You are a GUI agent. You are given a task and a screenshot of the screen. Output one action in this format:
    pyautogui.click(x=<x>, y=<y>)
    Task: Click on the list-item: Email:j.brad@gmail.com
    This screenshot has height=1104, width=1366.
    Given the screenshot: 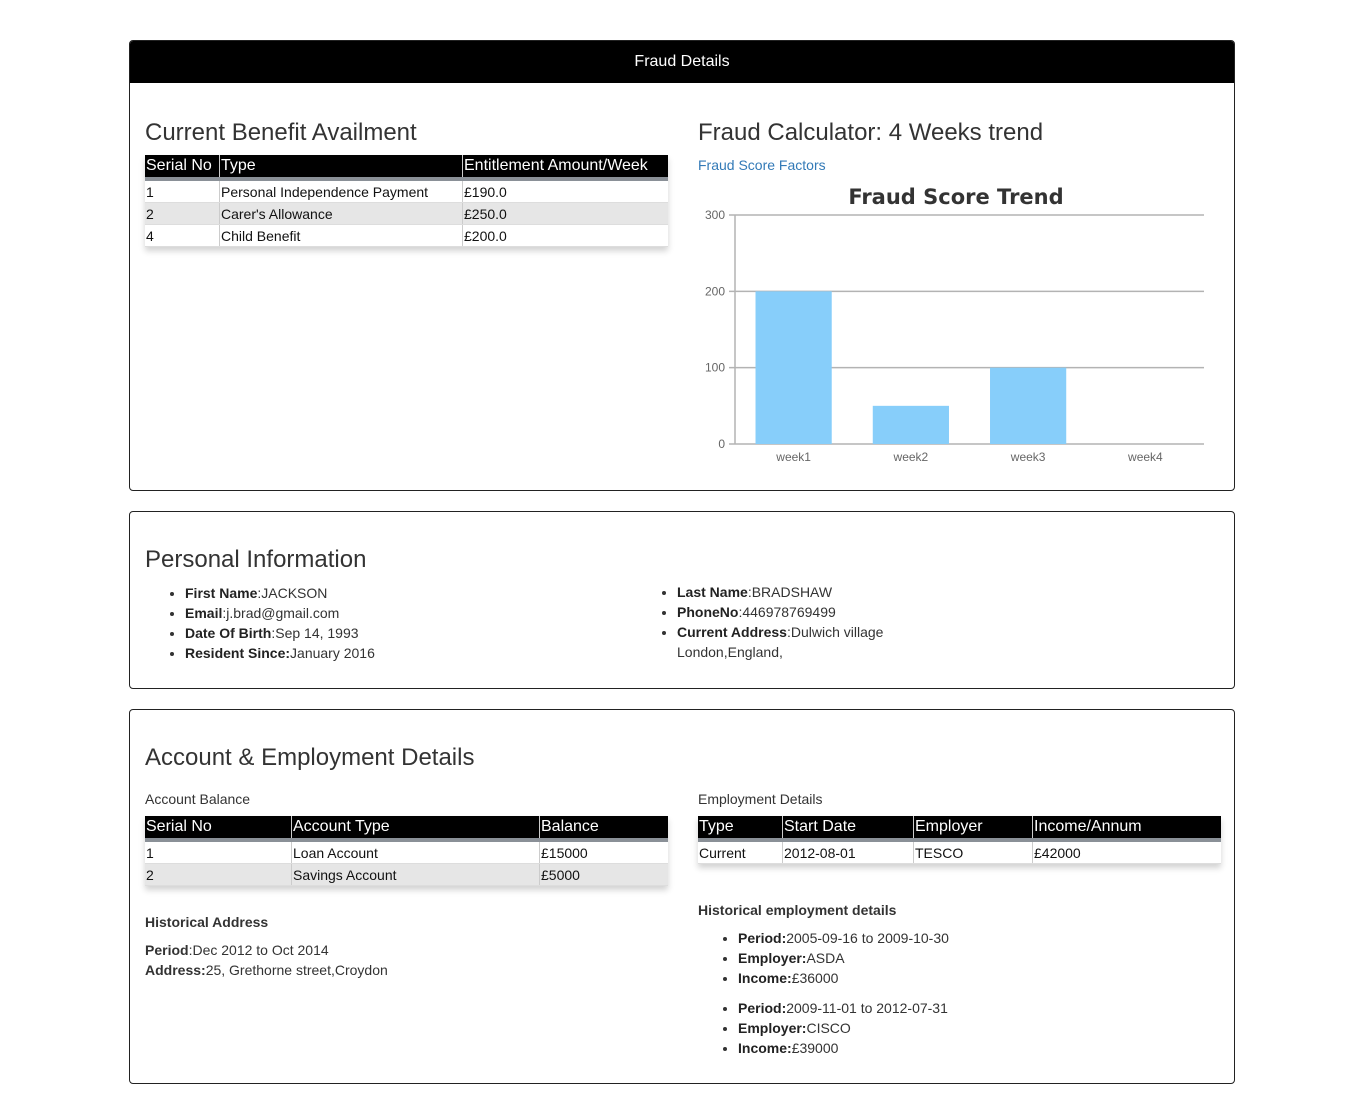 What is the action you would take?
    pyautogui.click(x=280, y=613)
    